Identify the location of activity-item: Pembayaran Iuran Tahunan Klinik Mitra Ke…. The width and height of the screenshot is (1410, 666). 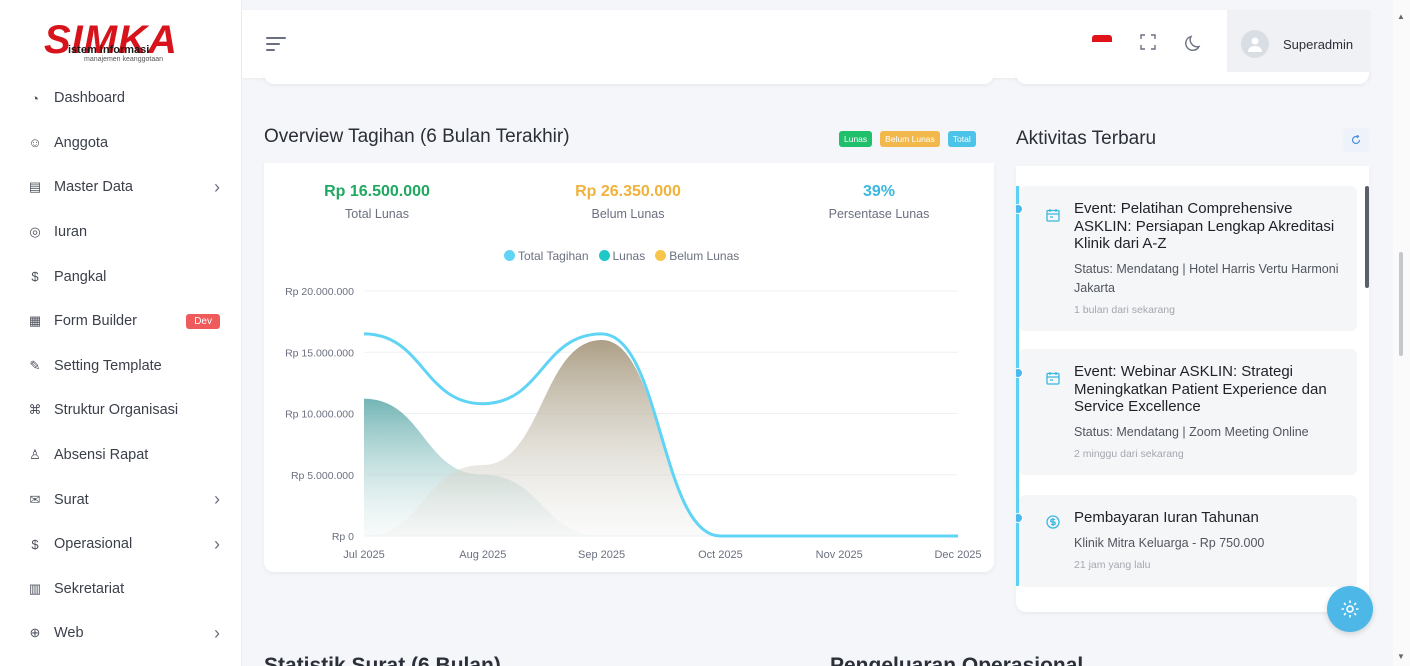
(1186, 541).